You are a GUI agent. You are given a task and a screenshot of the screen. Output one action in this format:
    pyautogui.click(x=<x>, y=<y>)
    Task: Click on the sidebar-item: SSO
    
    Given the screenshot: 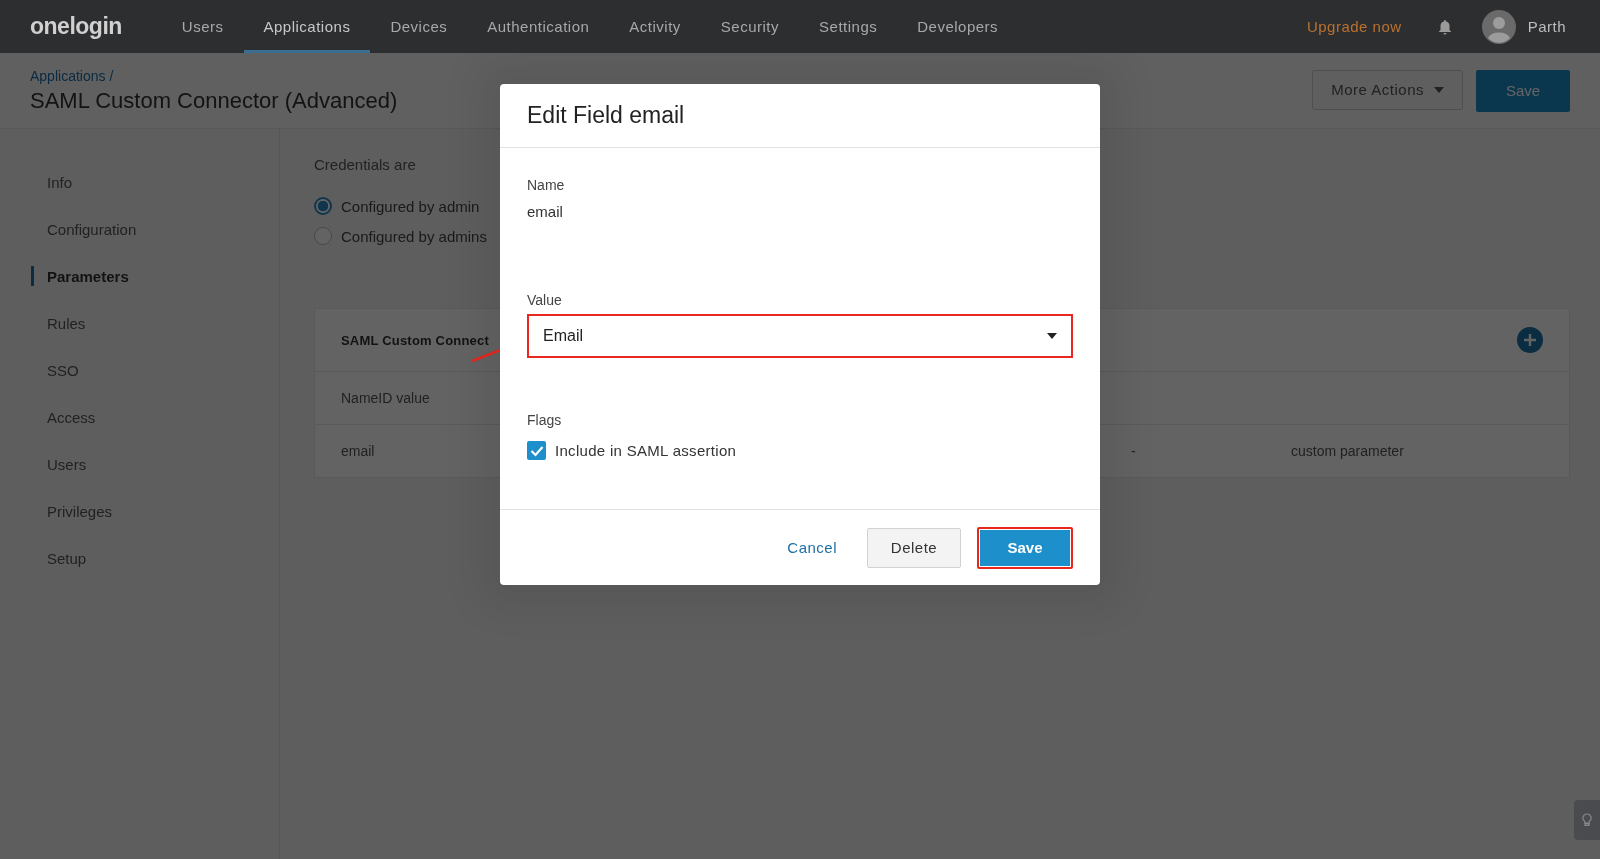 What is the action you would take?
    pyautogui.click(x=155, y=370)
    